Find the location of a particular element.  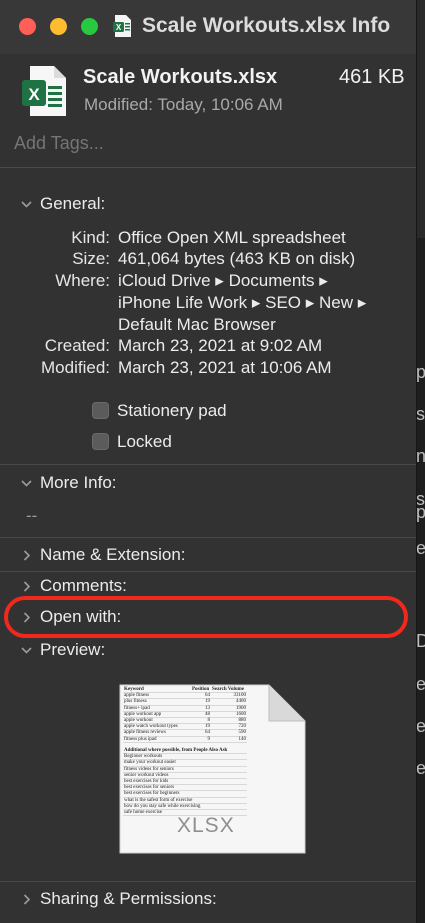

kind-value: Office Open XML spreadsheet is located at coordinates (232, 237).